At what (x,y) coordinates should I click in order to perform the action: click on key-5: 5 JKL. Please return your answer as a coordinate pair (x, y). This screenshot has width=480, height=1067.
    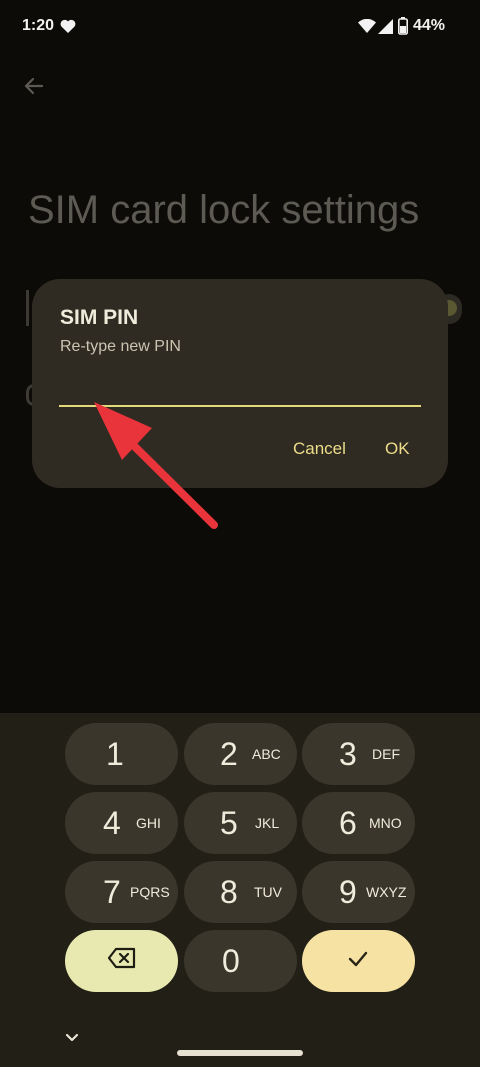
    Looking at the image, I should click on (240, 823).